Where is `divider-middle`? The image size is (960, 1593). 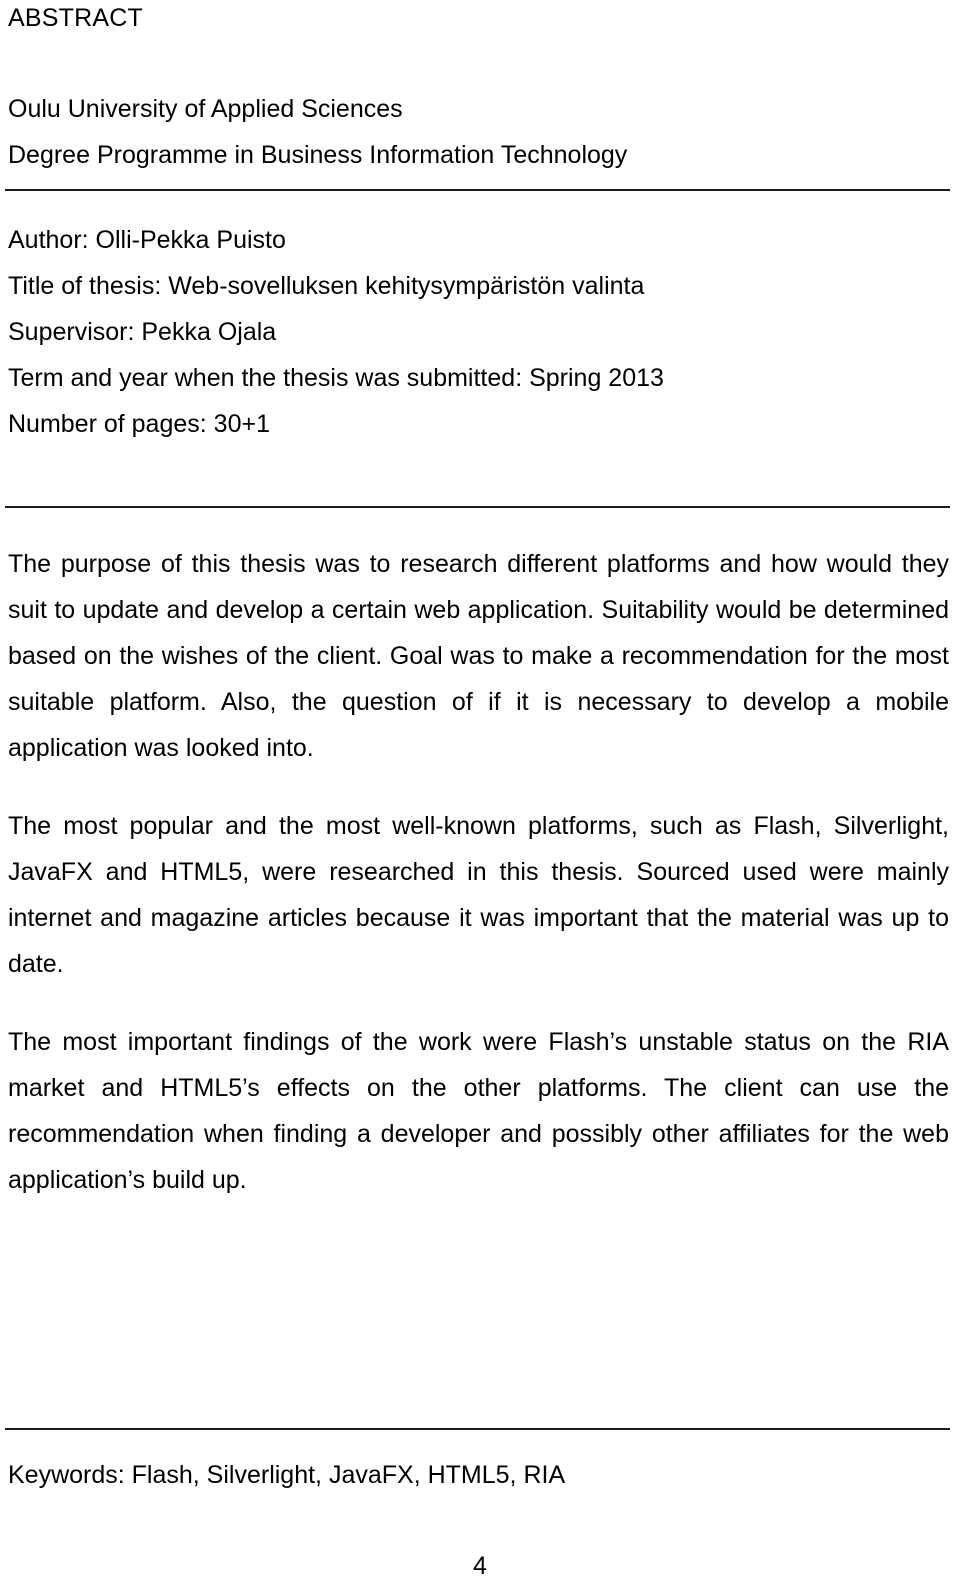
divider-middle is located at coordinates (477, 507).